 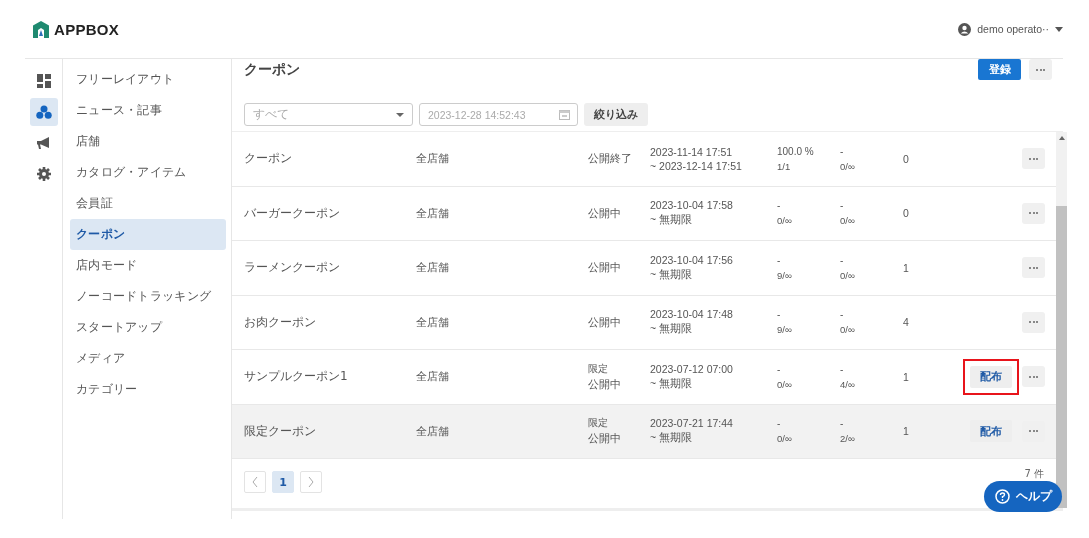 I want to click on logo-icon, so click(x=41, y=29).